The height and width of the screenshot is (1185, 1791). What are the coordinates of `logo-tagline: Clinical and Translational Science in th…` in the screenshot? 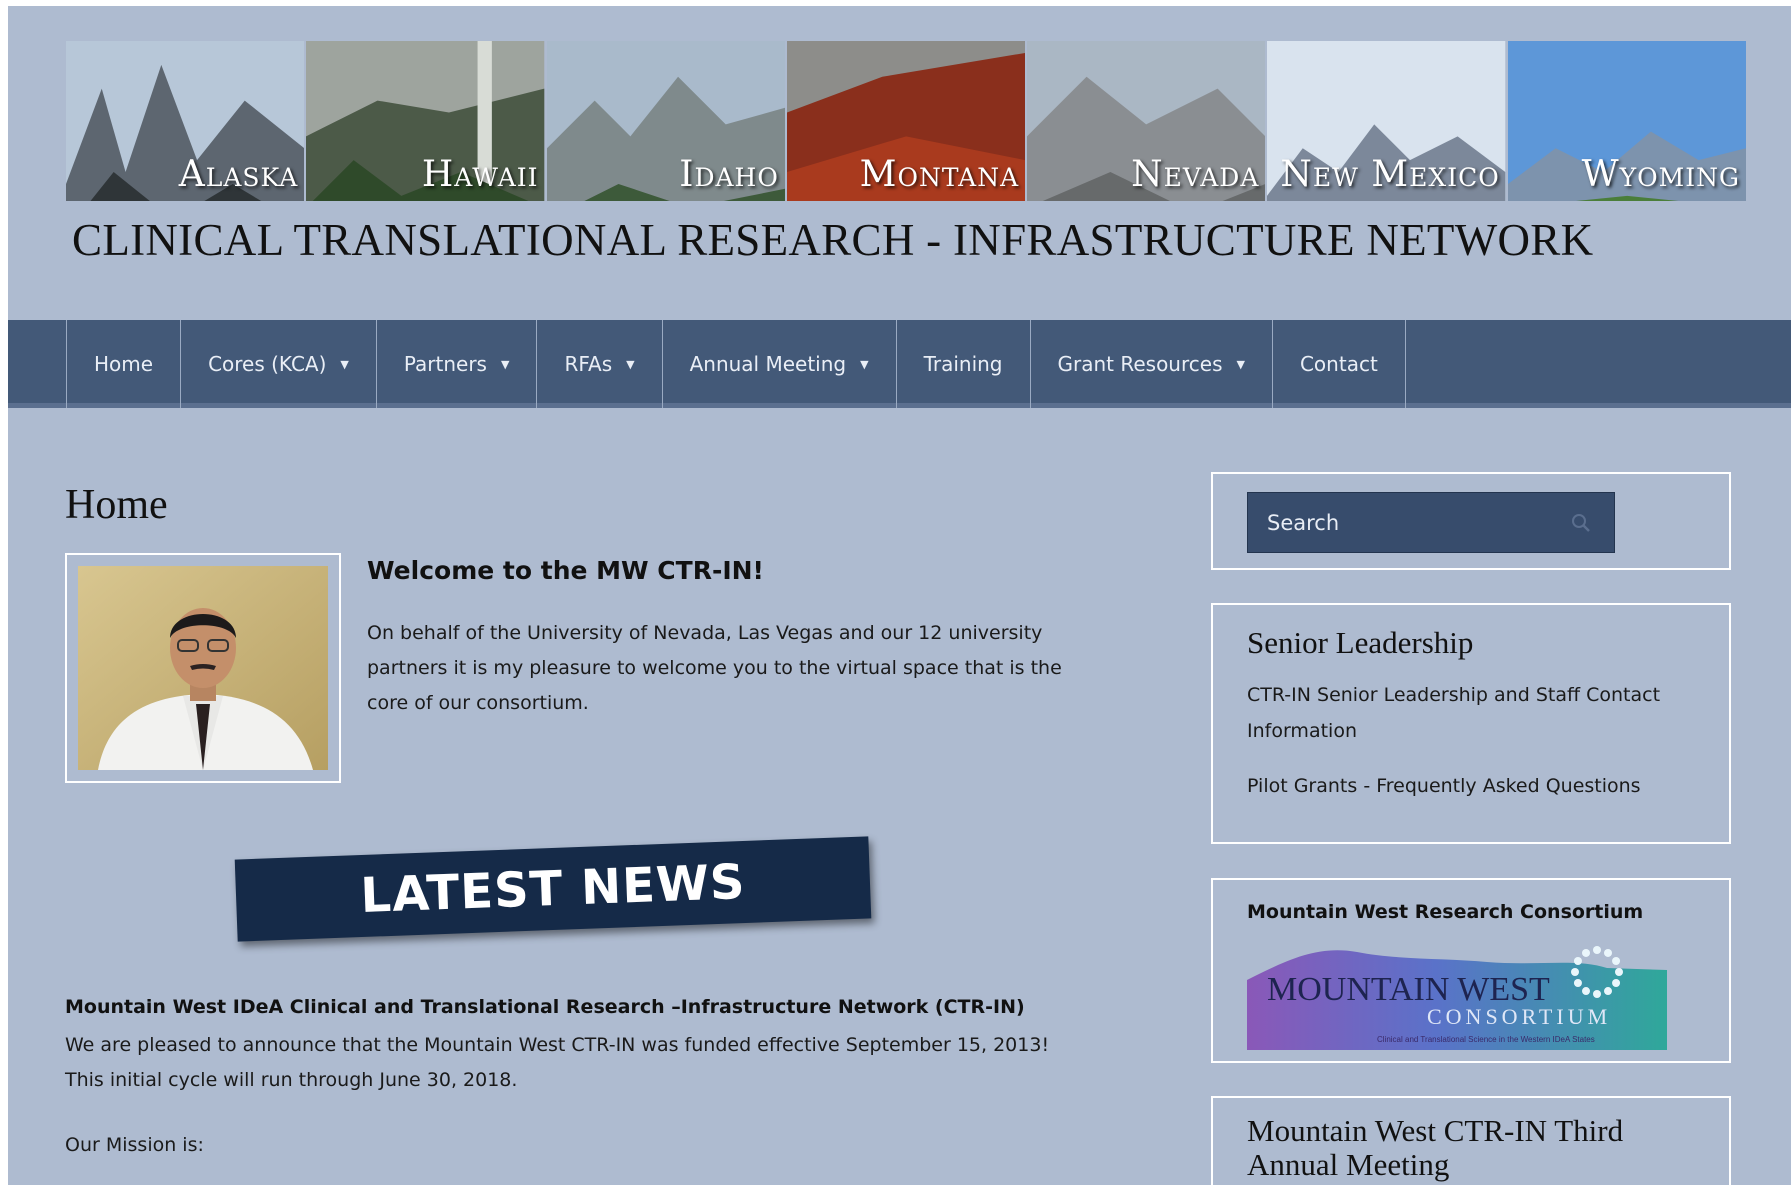 It's located at (1486, 1039).